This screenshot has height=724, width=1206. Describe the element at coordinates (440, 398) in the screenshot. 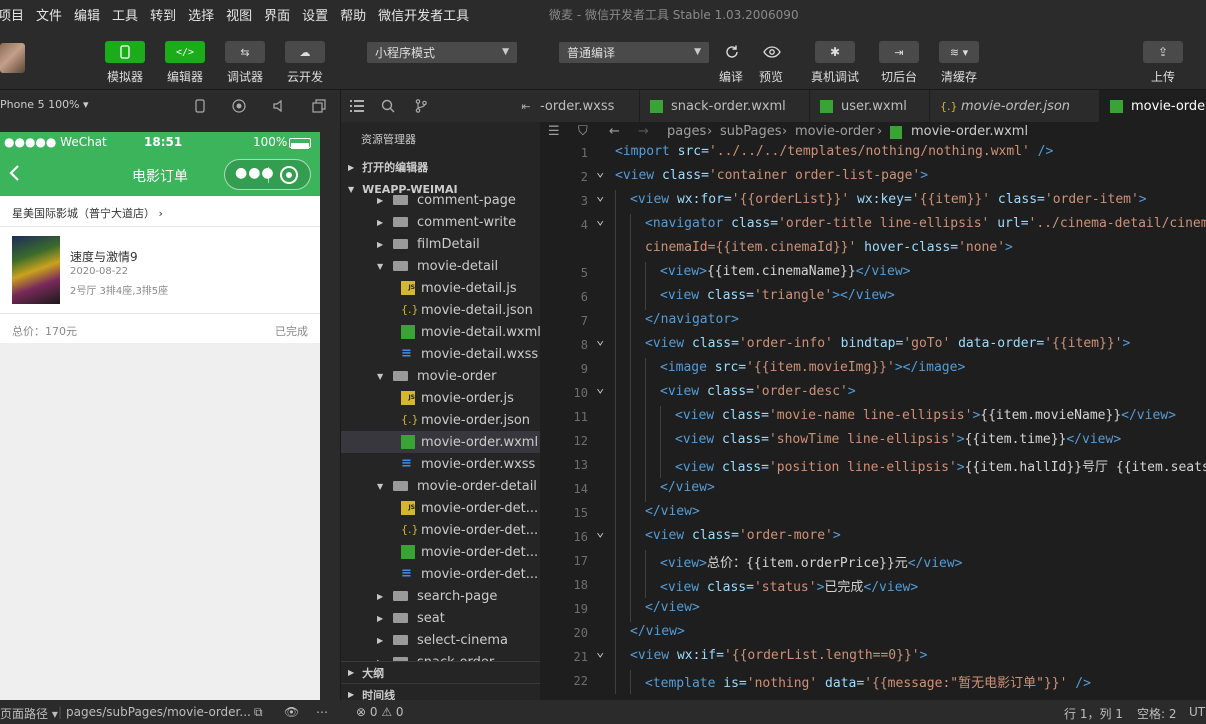

I see `tree-file: JS movie-order.js` at that location.